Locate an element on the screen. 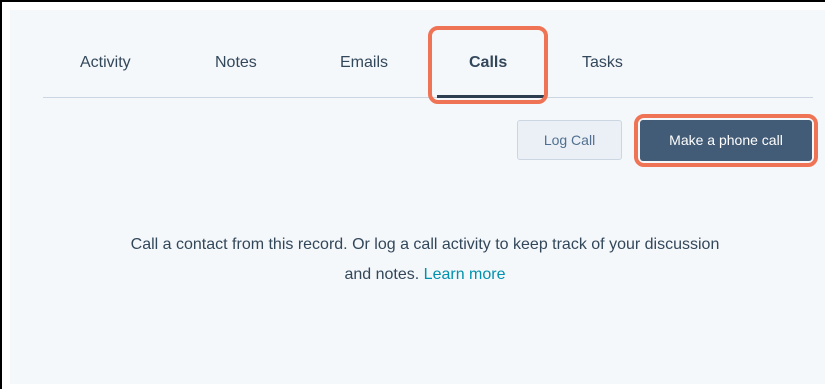 The height and width of the screenshot is (389, 825). calls-tab-highlight is located at coordinates (488, 65).